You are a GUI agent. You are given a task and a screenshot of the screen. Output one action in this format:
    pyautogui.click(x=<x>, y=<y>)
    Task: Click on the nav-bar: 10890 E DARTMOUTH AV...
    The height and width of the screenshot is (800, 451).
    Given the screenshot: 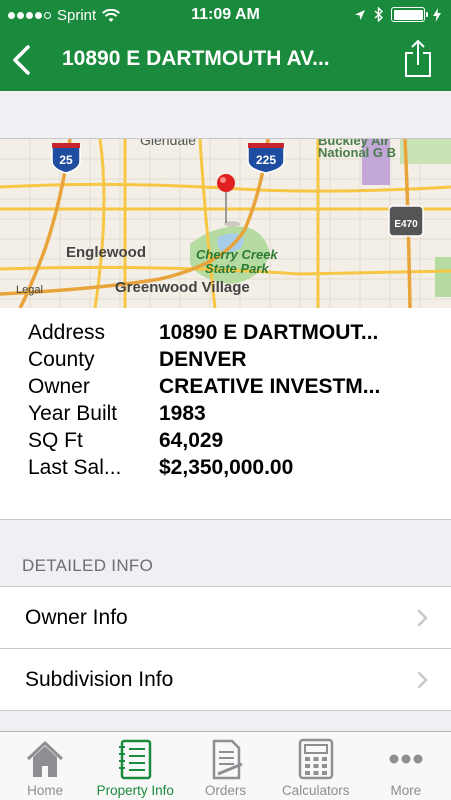 What is the action you would take?
    pyautogui.click(x=225, y=60)
    